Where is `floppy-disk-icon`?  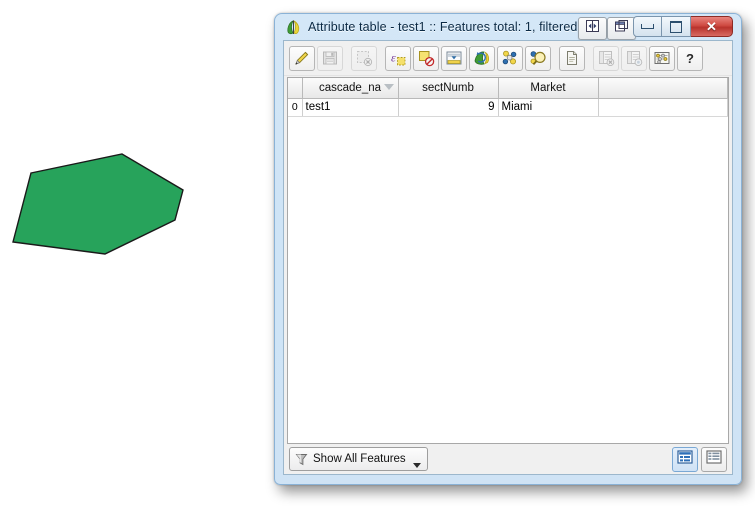
floppy-disk-icon is located at coordinates (330, 58).